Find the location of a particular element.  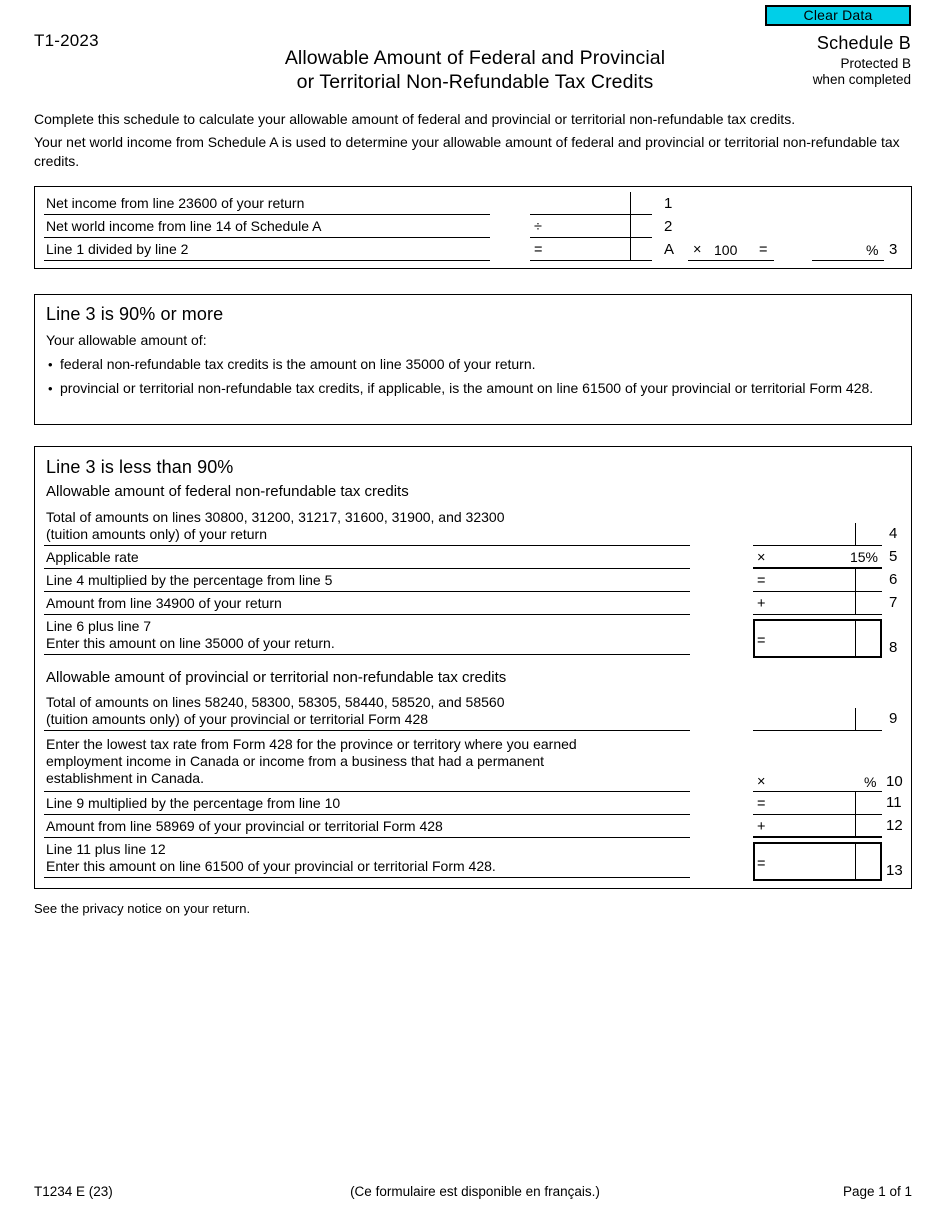

line-6-amount-rule is located at coordinates (817, 591).